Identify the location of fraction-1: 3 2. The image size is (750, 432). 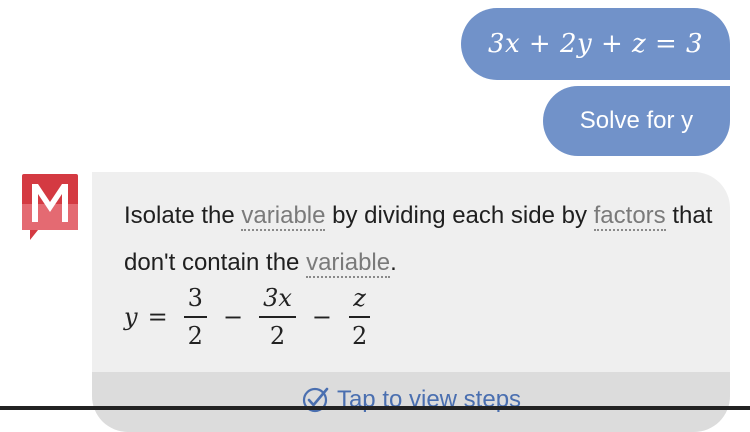
(195, 317).